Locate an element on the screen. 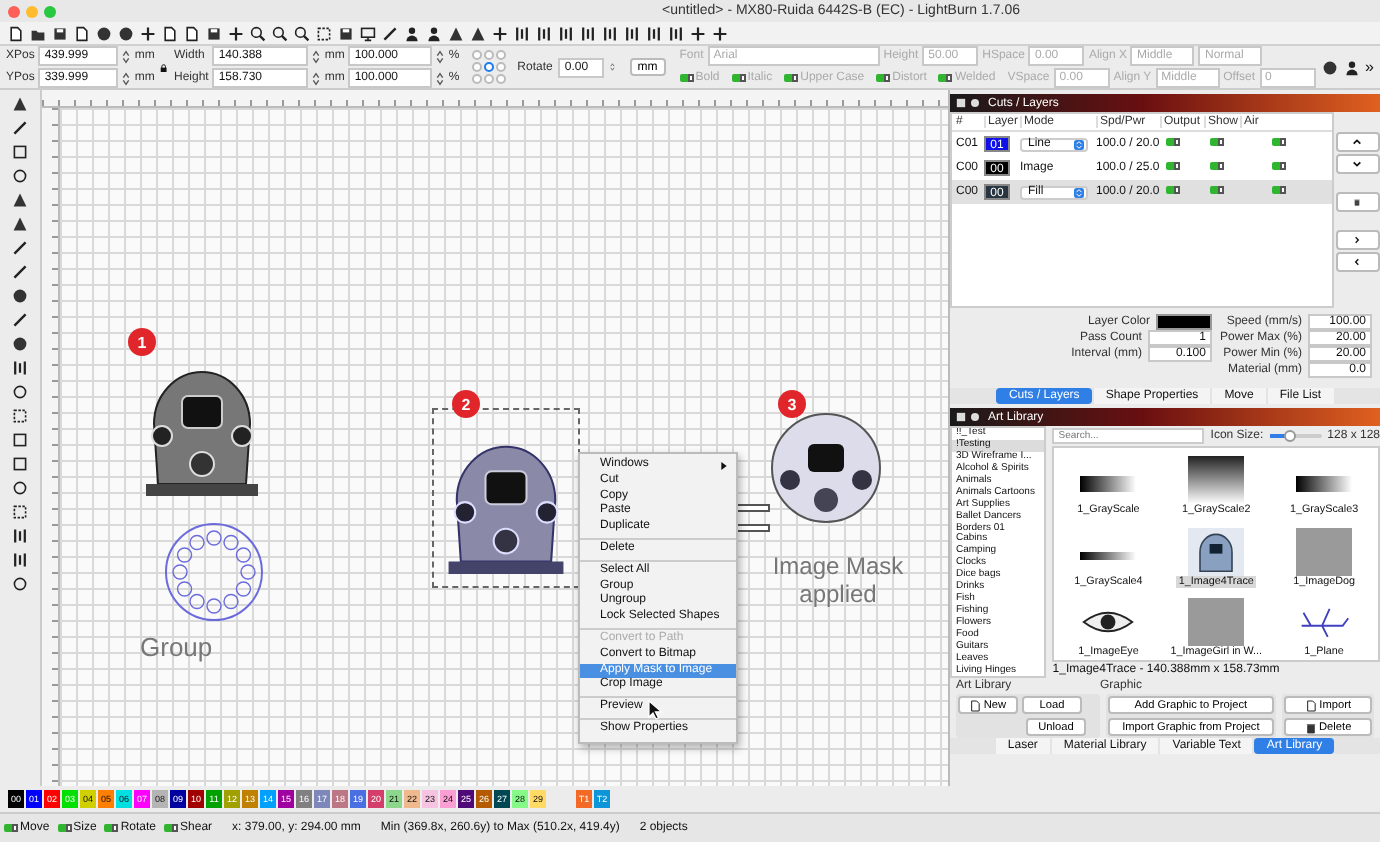  monitor-icon is located at coordinates (368, 33).